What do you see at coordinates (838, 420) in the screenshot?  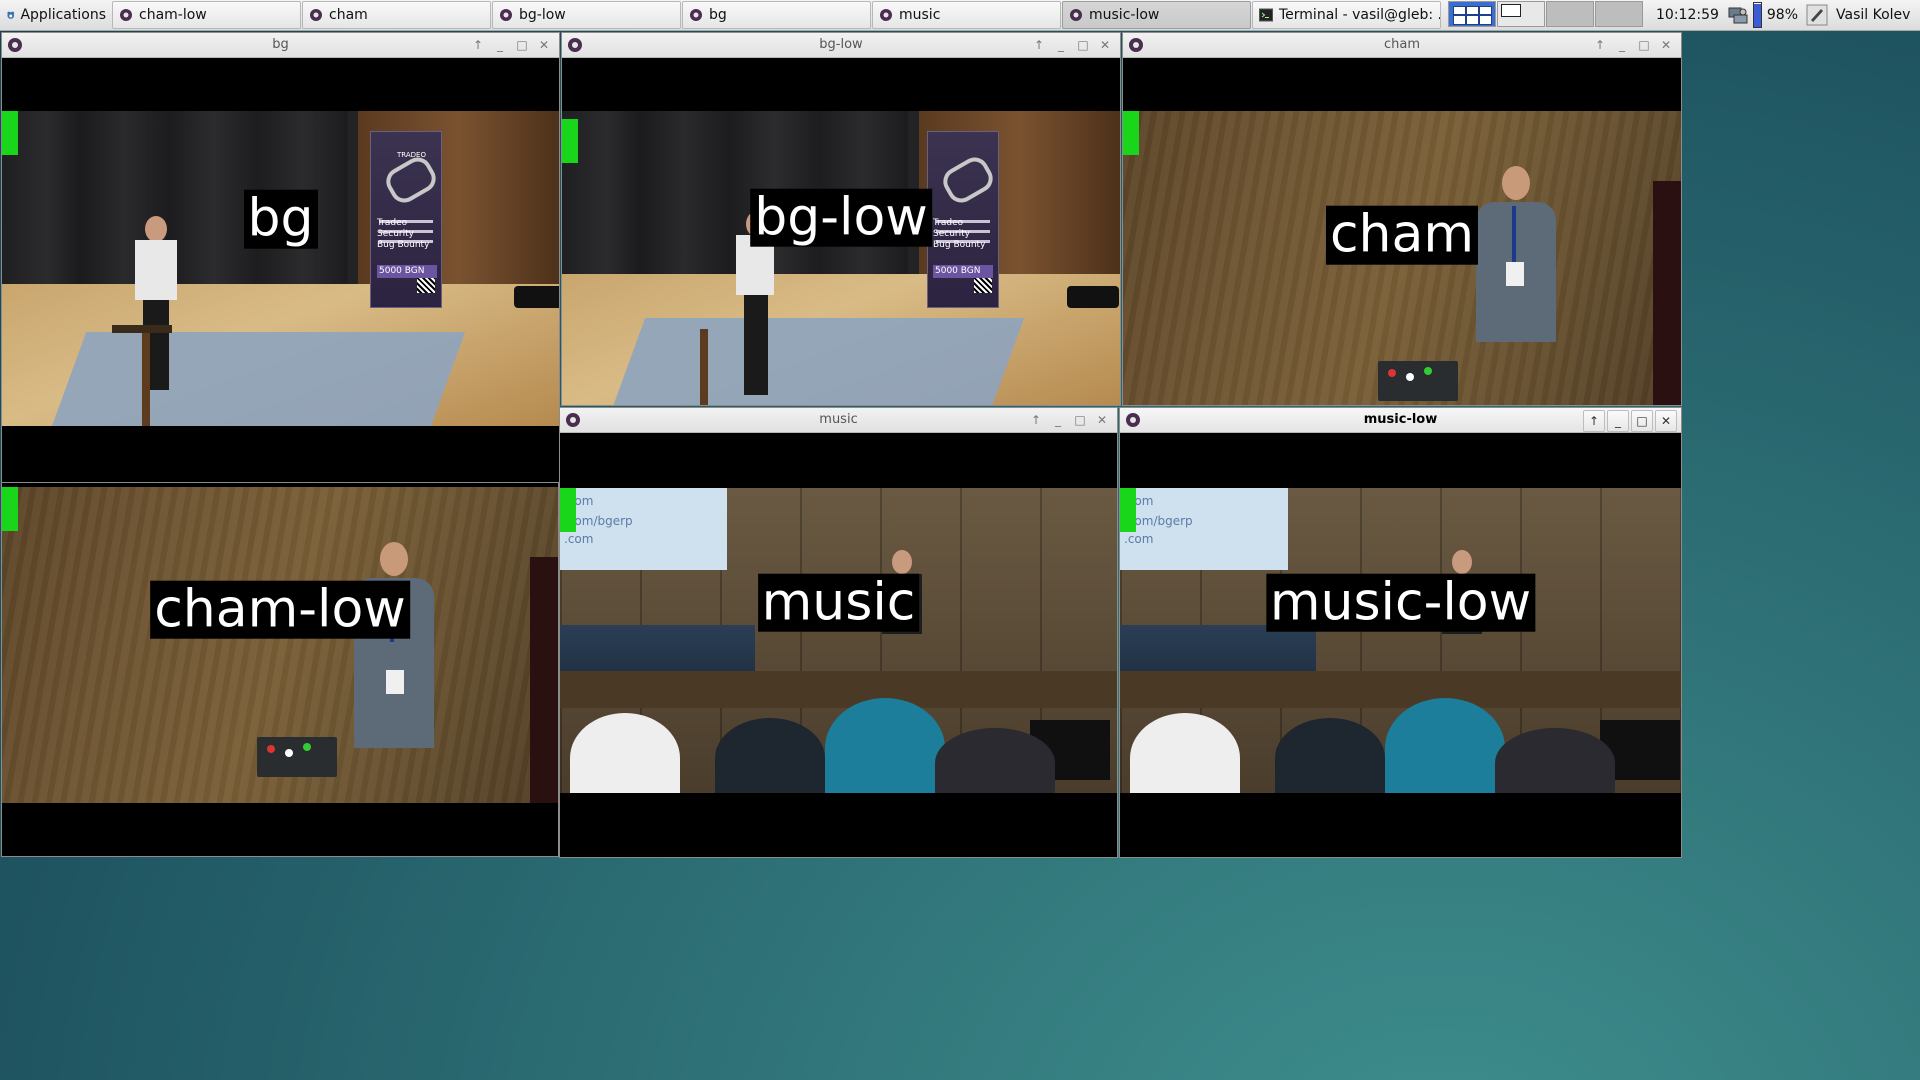 I see `titlebar: music ↑ _ □ ✕` at bounding box center [838, 420].